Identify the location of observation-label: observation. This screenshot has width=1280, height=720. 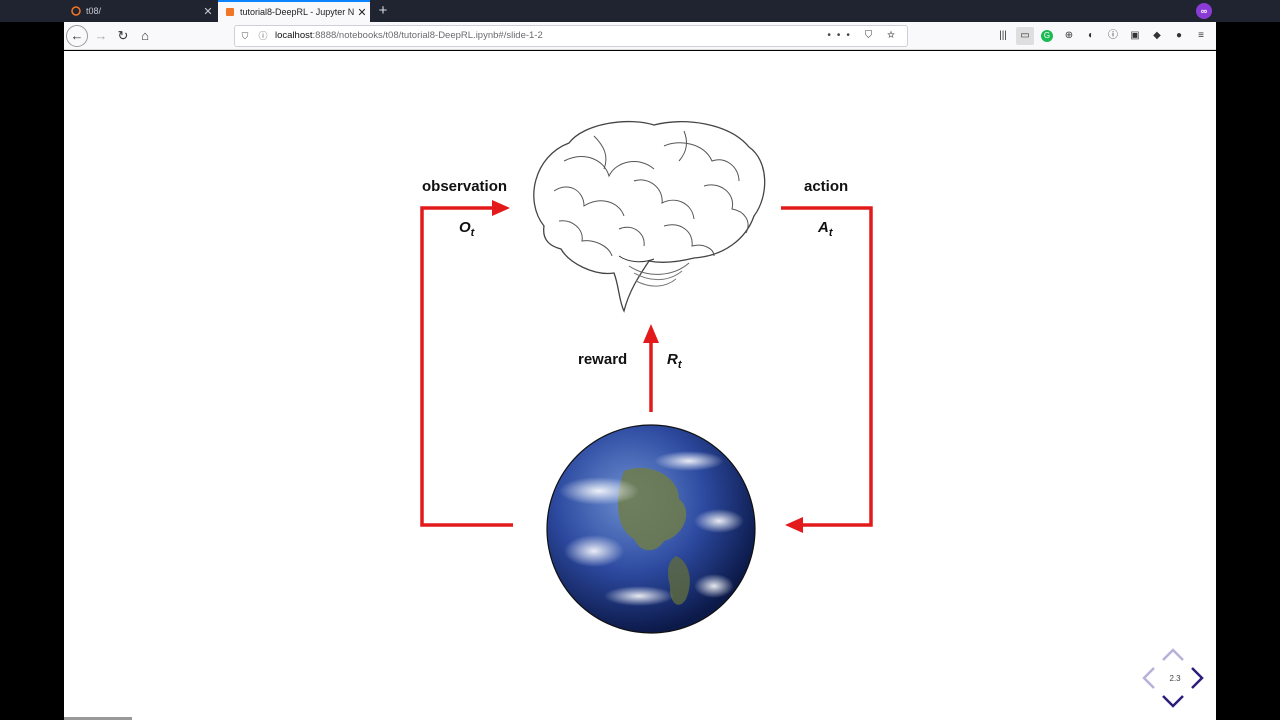
(465, 186).